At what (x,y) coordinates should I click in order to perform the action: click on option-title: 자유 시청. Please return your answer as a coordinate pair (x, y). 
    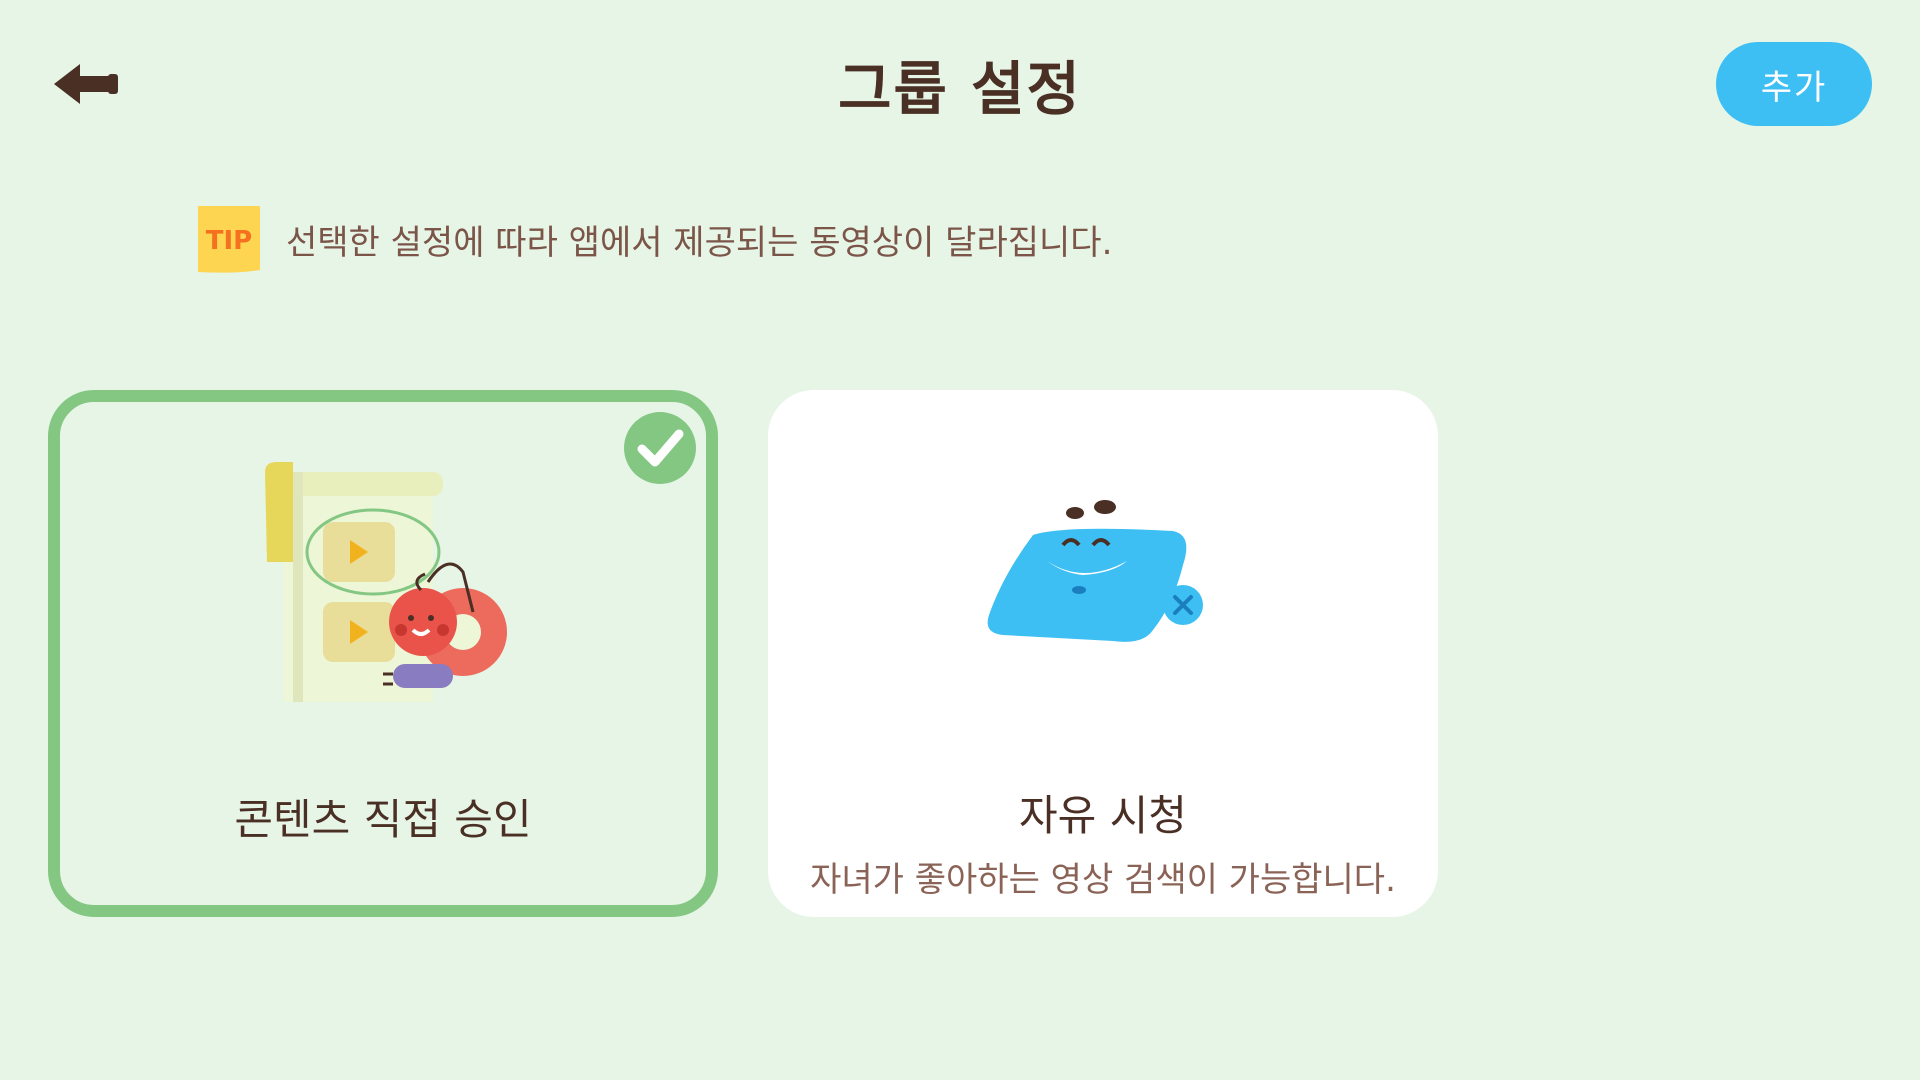
    Looking at the image, I should click on (1103, 815).